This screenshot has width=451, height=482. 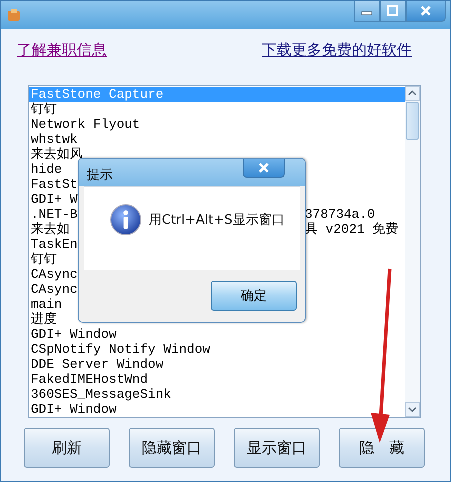 What do you see at coordinates (367, 11) in the screenshot?
I see `minimize-button` at bounding box center [367, 11].